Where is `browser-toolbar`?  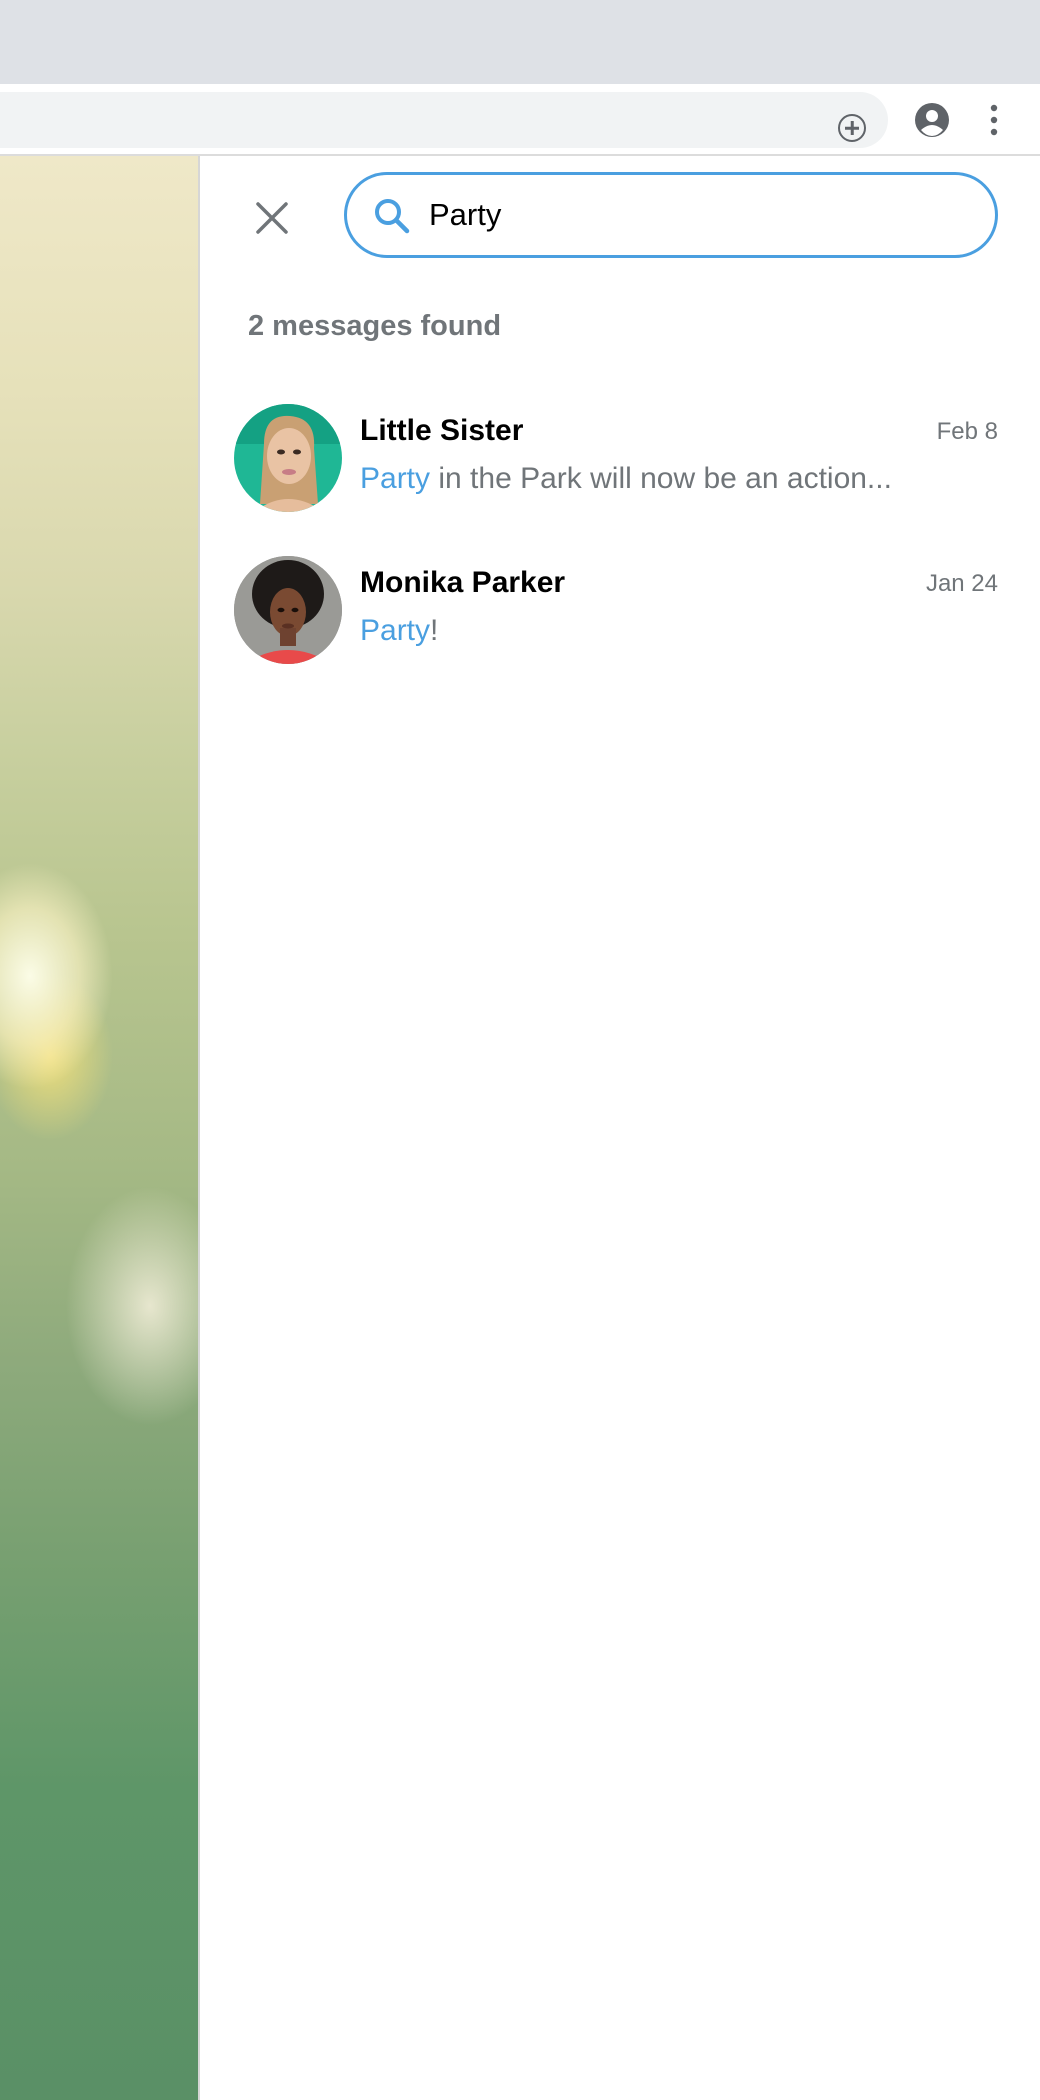 browser-toolbar is located at coordinates (520, 119).